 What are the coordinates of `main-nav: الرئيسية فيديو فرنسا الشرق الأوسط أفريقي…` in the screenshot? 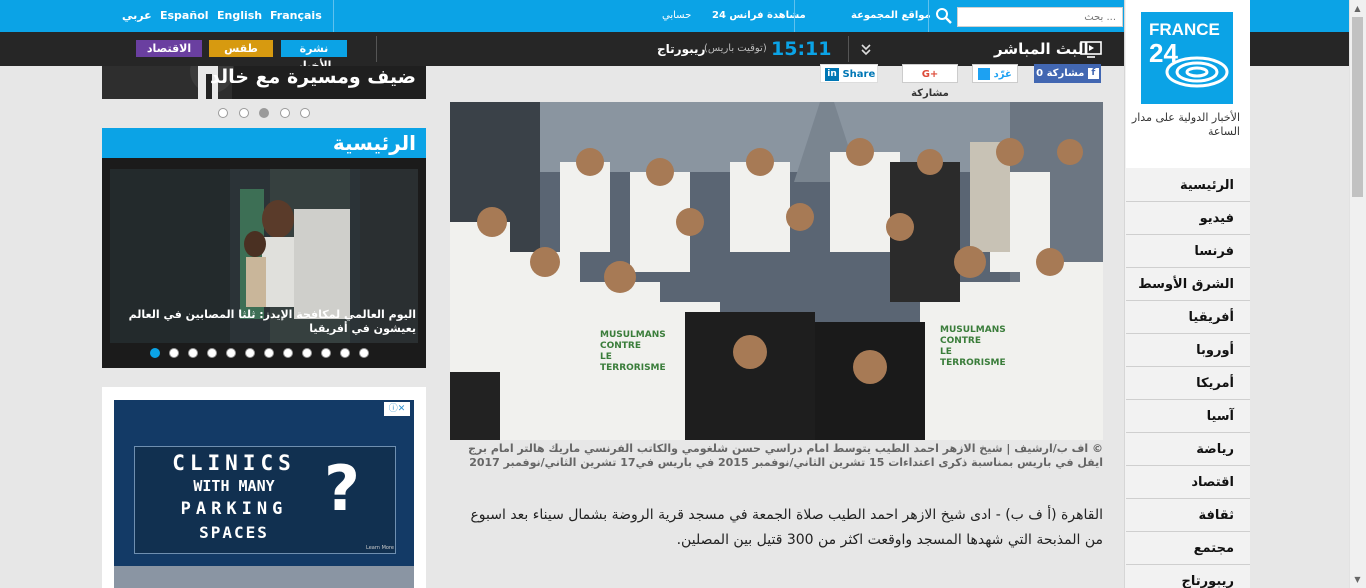 It's located at (1188, 378).